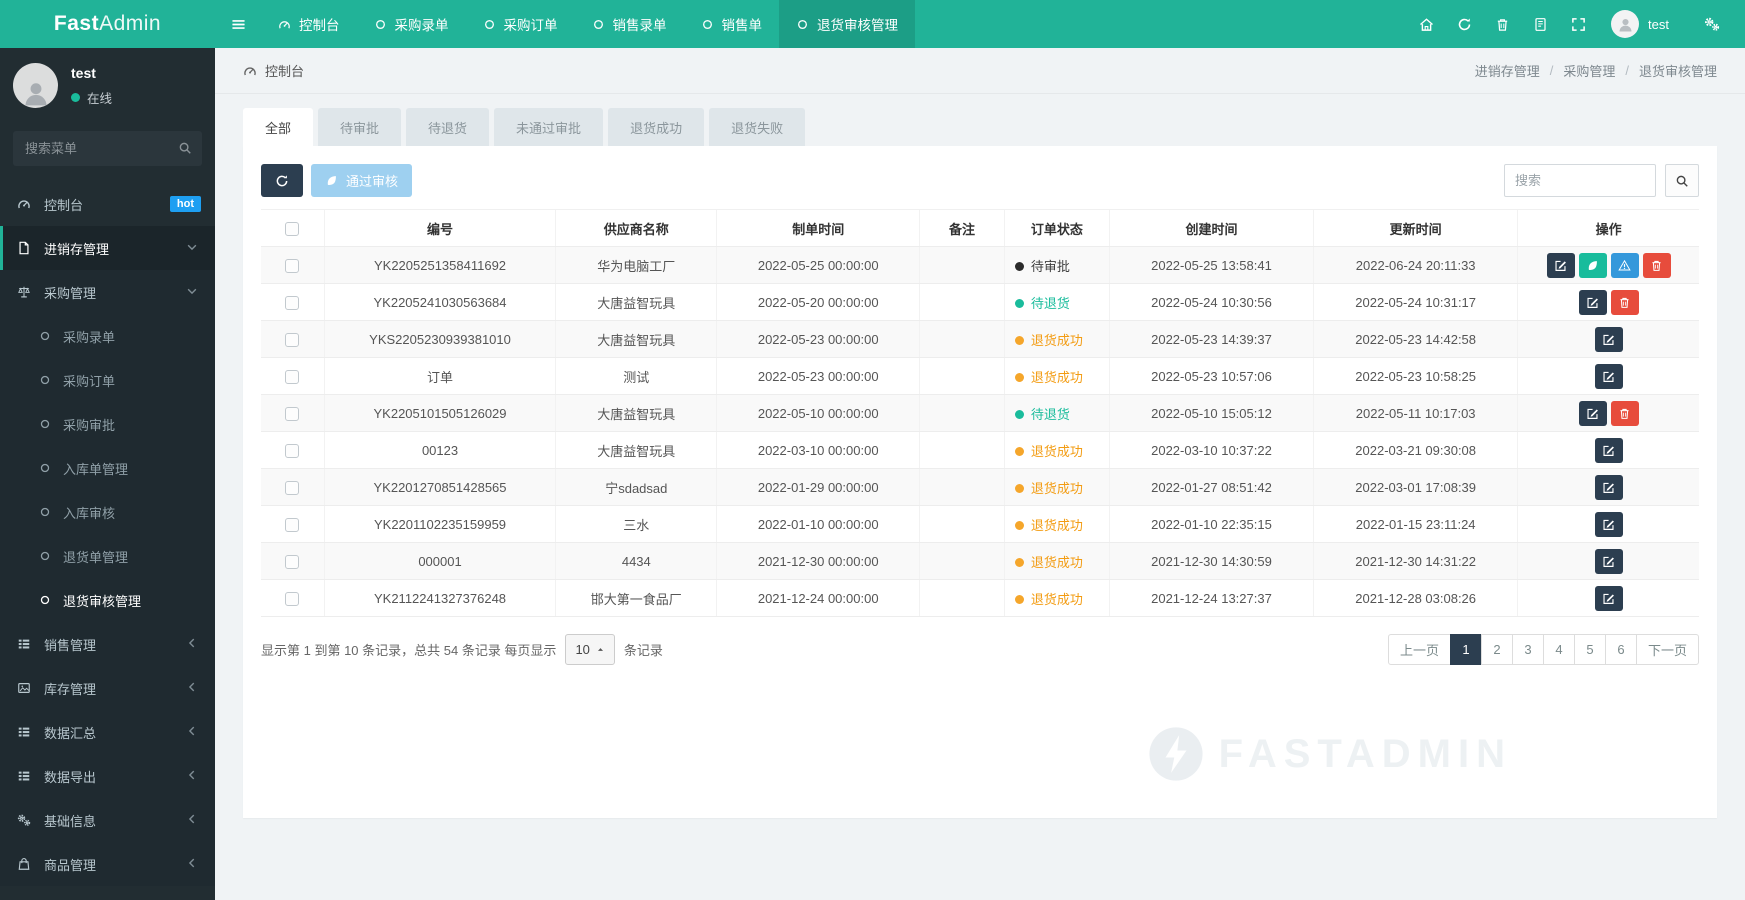 The image size is (1745, 900). What do you see at coordinates (1678, 70) in the screenshot?
I see `breadcrumb-item: 退货审核管理` at bounding box center [1678, 70].